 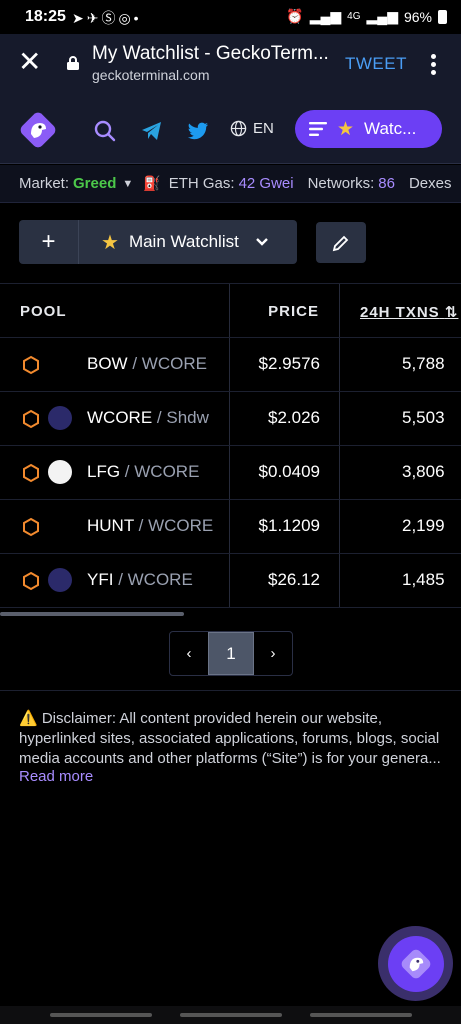 What do you see at coordinates (201, 183) in the screenshot?
I see `gas-label: ETH Gas:` at bounding box center [201, 183].